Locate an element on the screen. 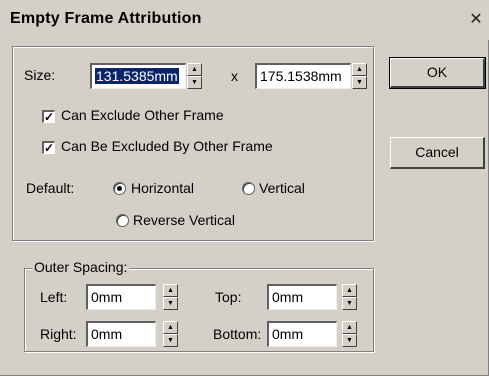 The height and width of the screenshot is (376, 489). outer-spacing-title: Outer Spacing: is located at coordinates (81, 267).